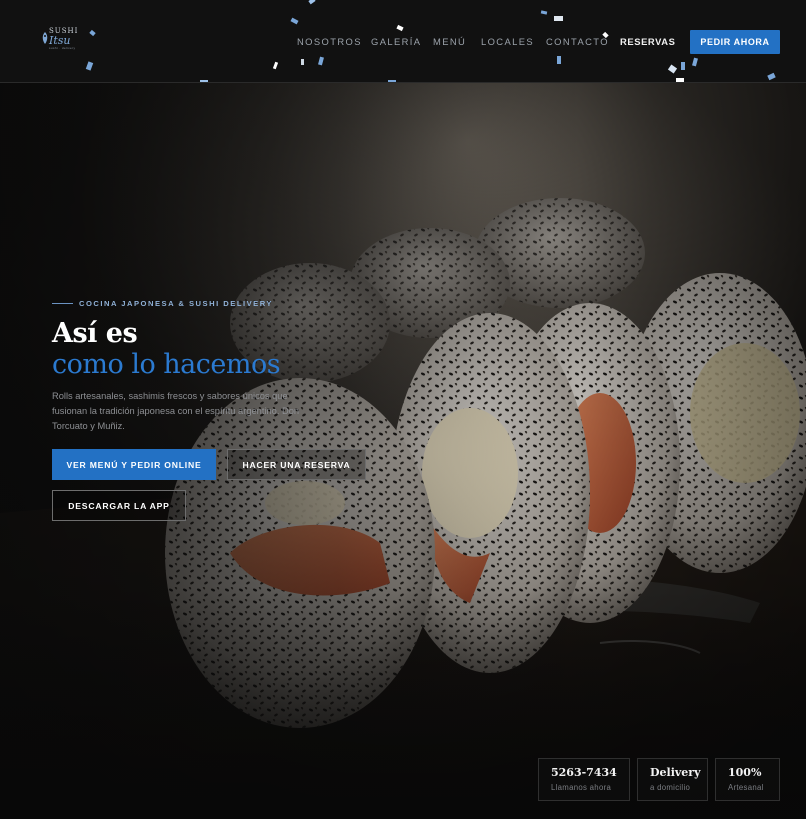  I want to click on stat-artisanal: 100% Artesanal, so click(747, 779).